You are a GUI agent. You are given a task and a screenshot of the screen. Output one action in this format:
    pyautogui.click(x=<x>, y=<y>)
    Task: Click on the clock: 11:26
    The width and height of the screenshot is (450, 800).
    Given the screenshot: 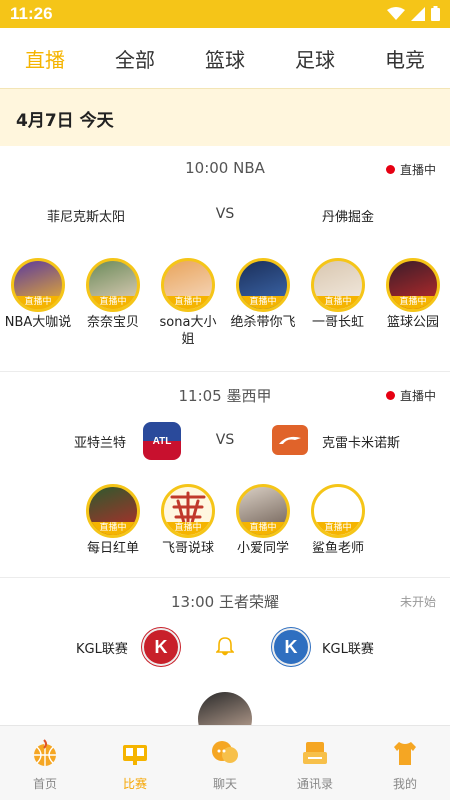 What is the action you would take?
    pyautogui.click(x=31, y=13)
    